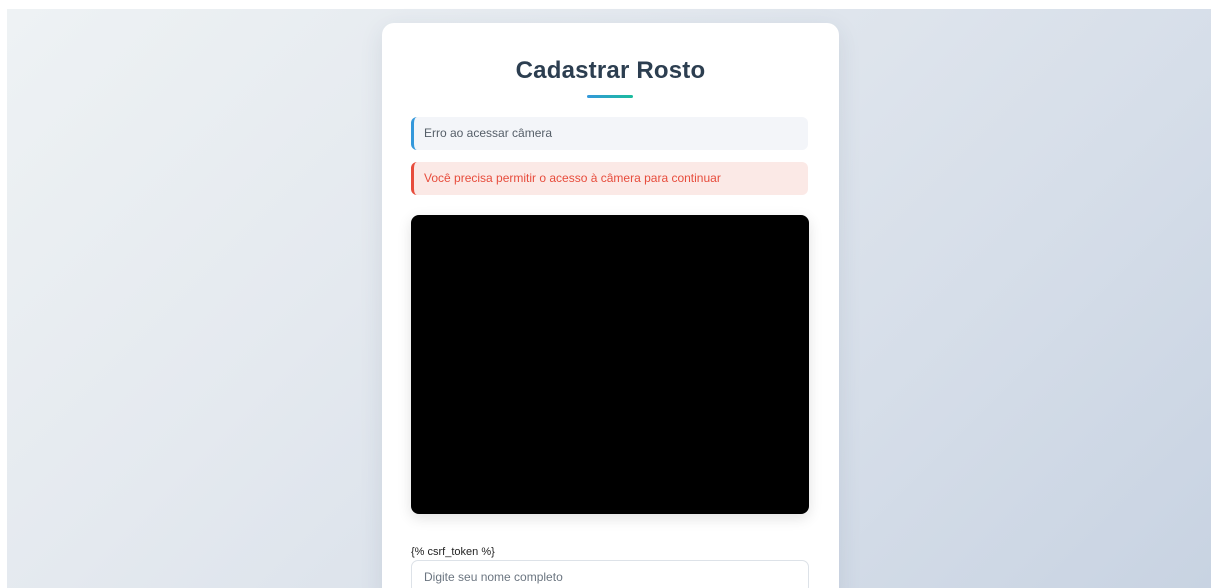 Image resolution: width=1211 pixels, height=588 pixels. What do you see at coordinates (609, 133) in the screenshot?
I see `status-message: Erro ao acessar câmera` at bounding box center [609, 133].